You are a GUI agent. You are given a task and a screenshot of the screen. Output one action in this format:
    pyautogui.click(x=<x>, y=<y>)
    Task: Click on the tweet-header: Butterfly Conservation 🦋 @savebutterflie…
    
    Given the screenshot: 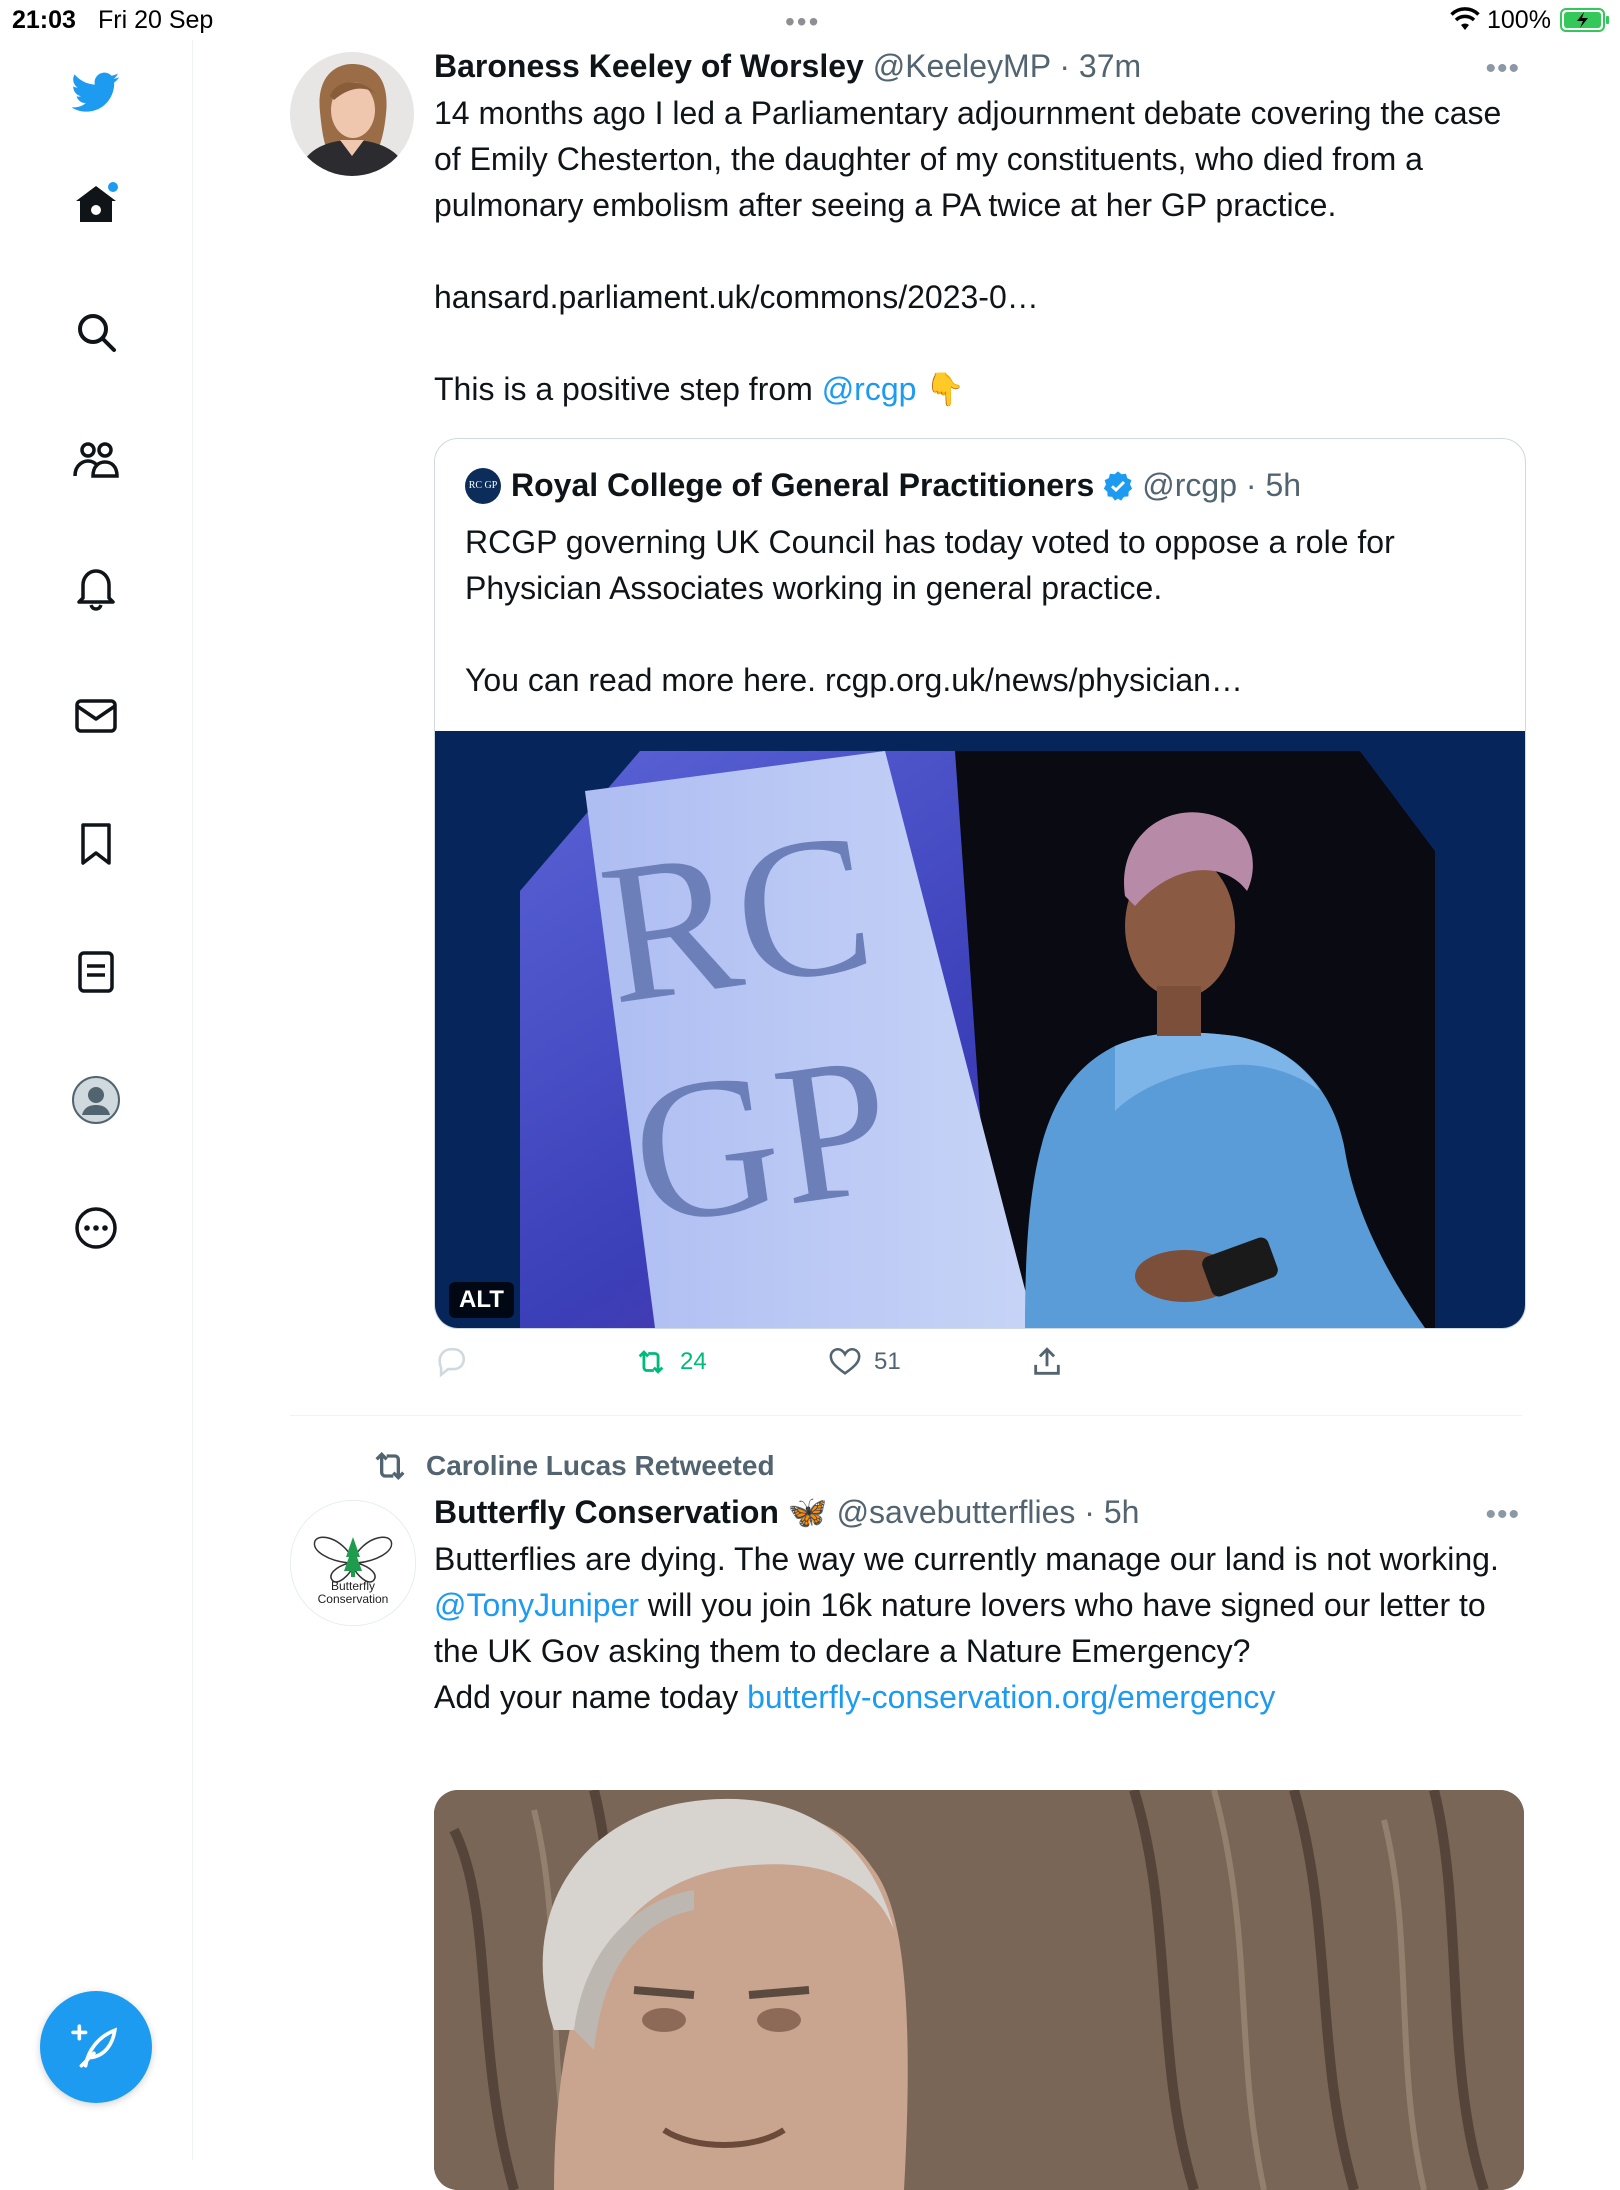 What is the action you would take?
    pyautogui.click(x=787, y=1512)
    